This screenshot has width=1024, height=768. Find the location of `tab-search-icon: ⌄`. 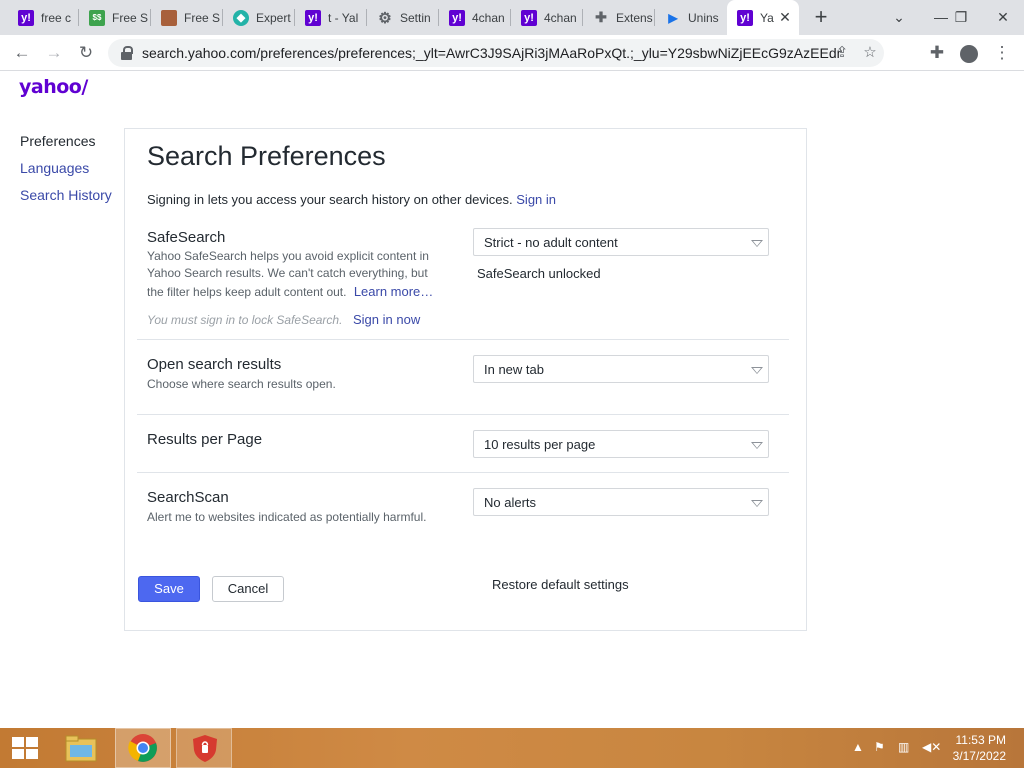

tab-search-icon: ⌄ is located at coordinates (899, 17).